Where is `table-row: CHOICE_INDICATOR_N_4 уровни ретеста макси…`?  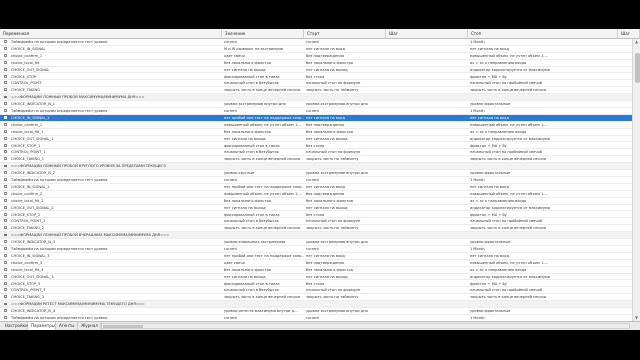 table-row: CHOICE_INDICATOR_N_4 уровни ретеста макси… is located at coordinates (316, 311).